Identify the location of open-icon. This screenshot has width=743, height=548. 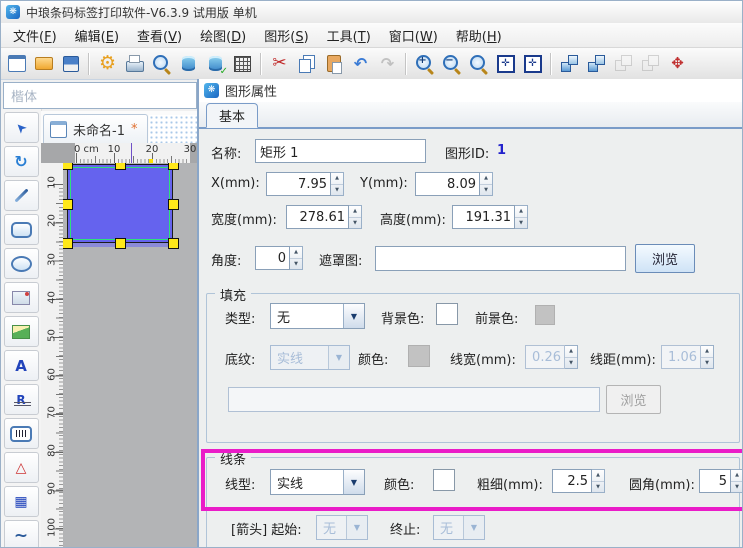
(43, 64).